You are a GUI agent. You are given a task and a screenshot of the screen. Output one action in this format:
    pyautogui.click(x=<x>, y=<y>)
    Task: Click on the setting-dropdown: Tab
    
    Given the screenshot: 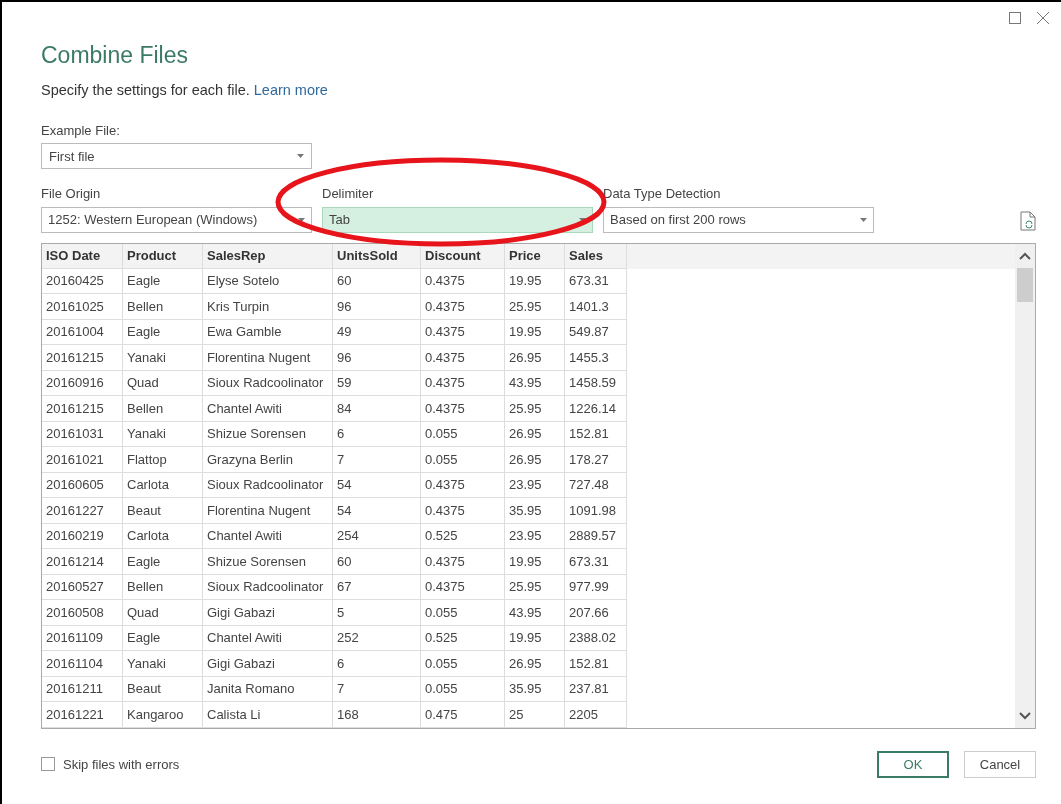 What is the action you would take?
    pyautogui.click(x=457, y=219)
    